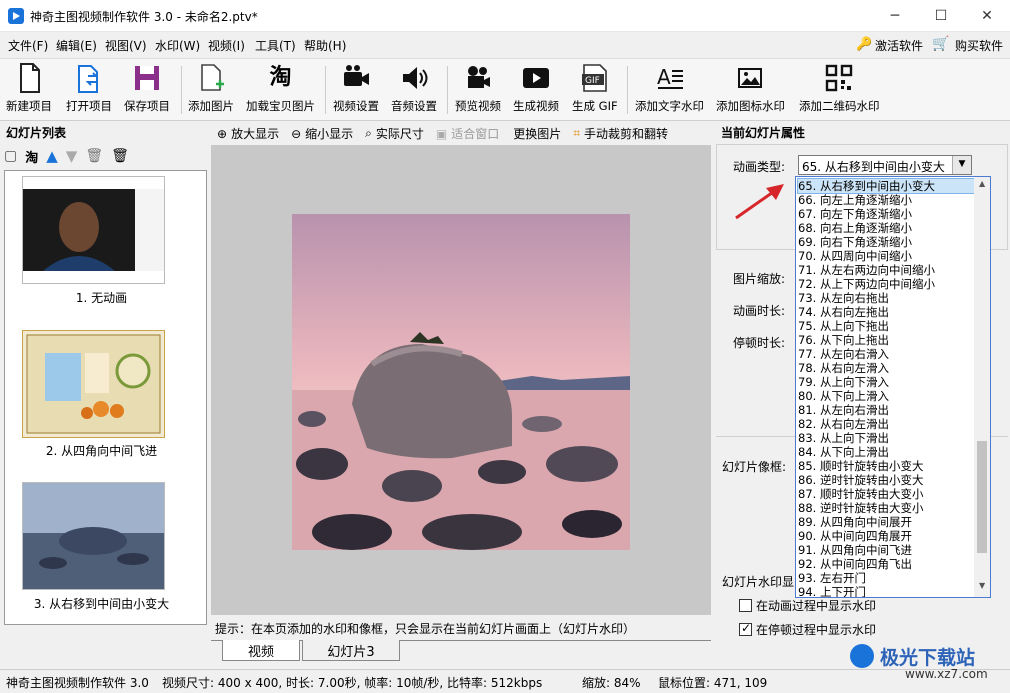  Describe the element at coordinates (987, 16) in the screenshot. I see `close-button: ✕` at that location.